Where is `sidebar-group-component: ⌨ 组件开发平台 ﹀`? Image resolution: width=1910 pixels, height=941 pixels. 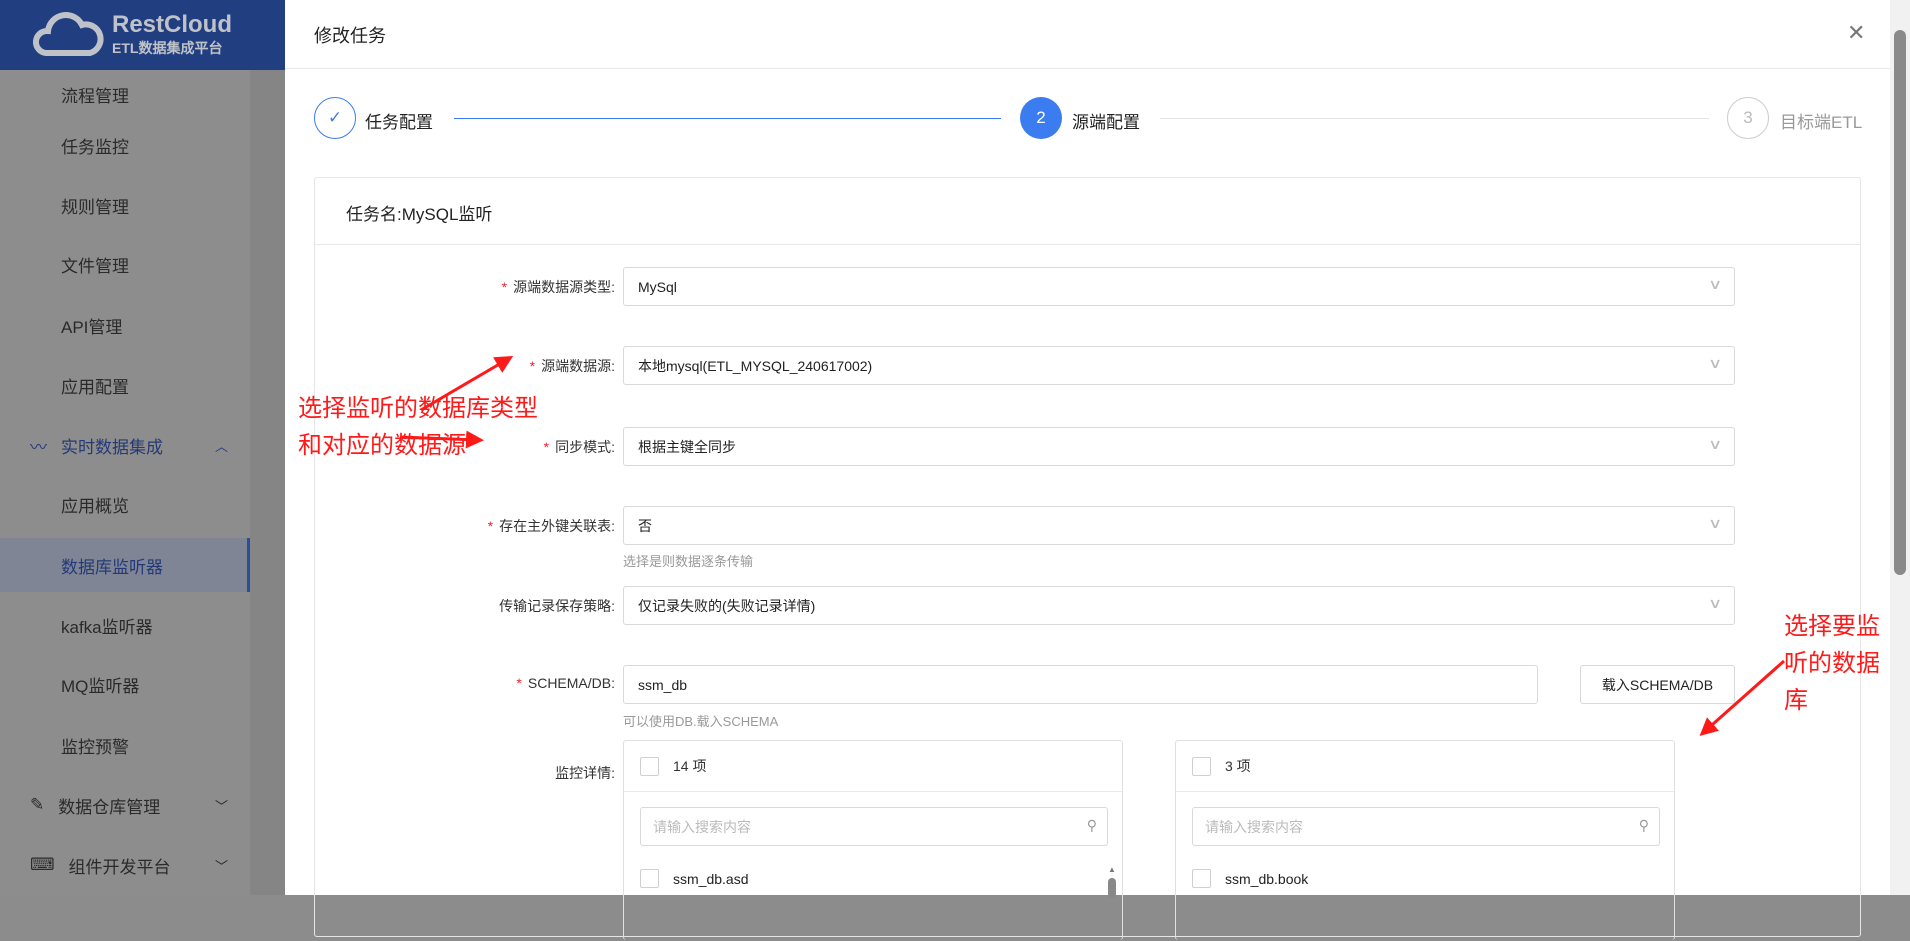
sidebar-group-component: ⌨ 组件开发平台 ﹀ is located at coordinates (125, 865).